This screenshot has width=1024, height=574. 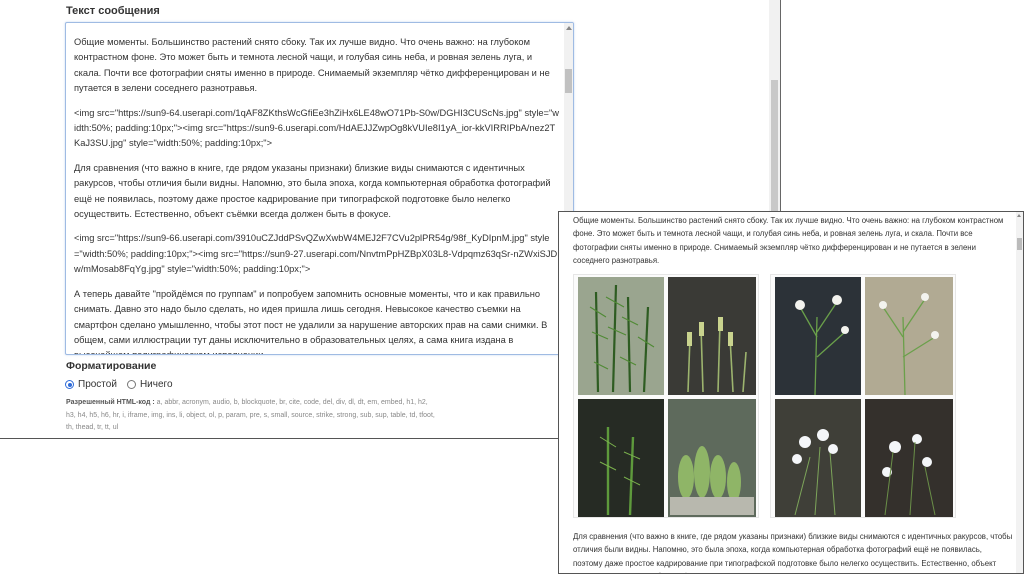 What do you see at coordinates (863, 396) in the screenshot?
I see `plant-photo-right` at bounding box center [863, 396].